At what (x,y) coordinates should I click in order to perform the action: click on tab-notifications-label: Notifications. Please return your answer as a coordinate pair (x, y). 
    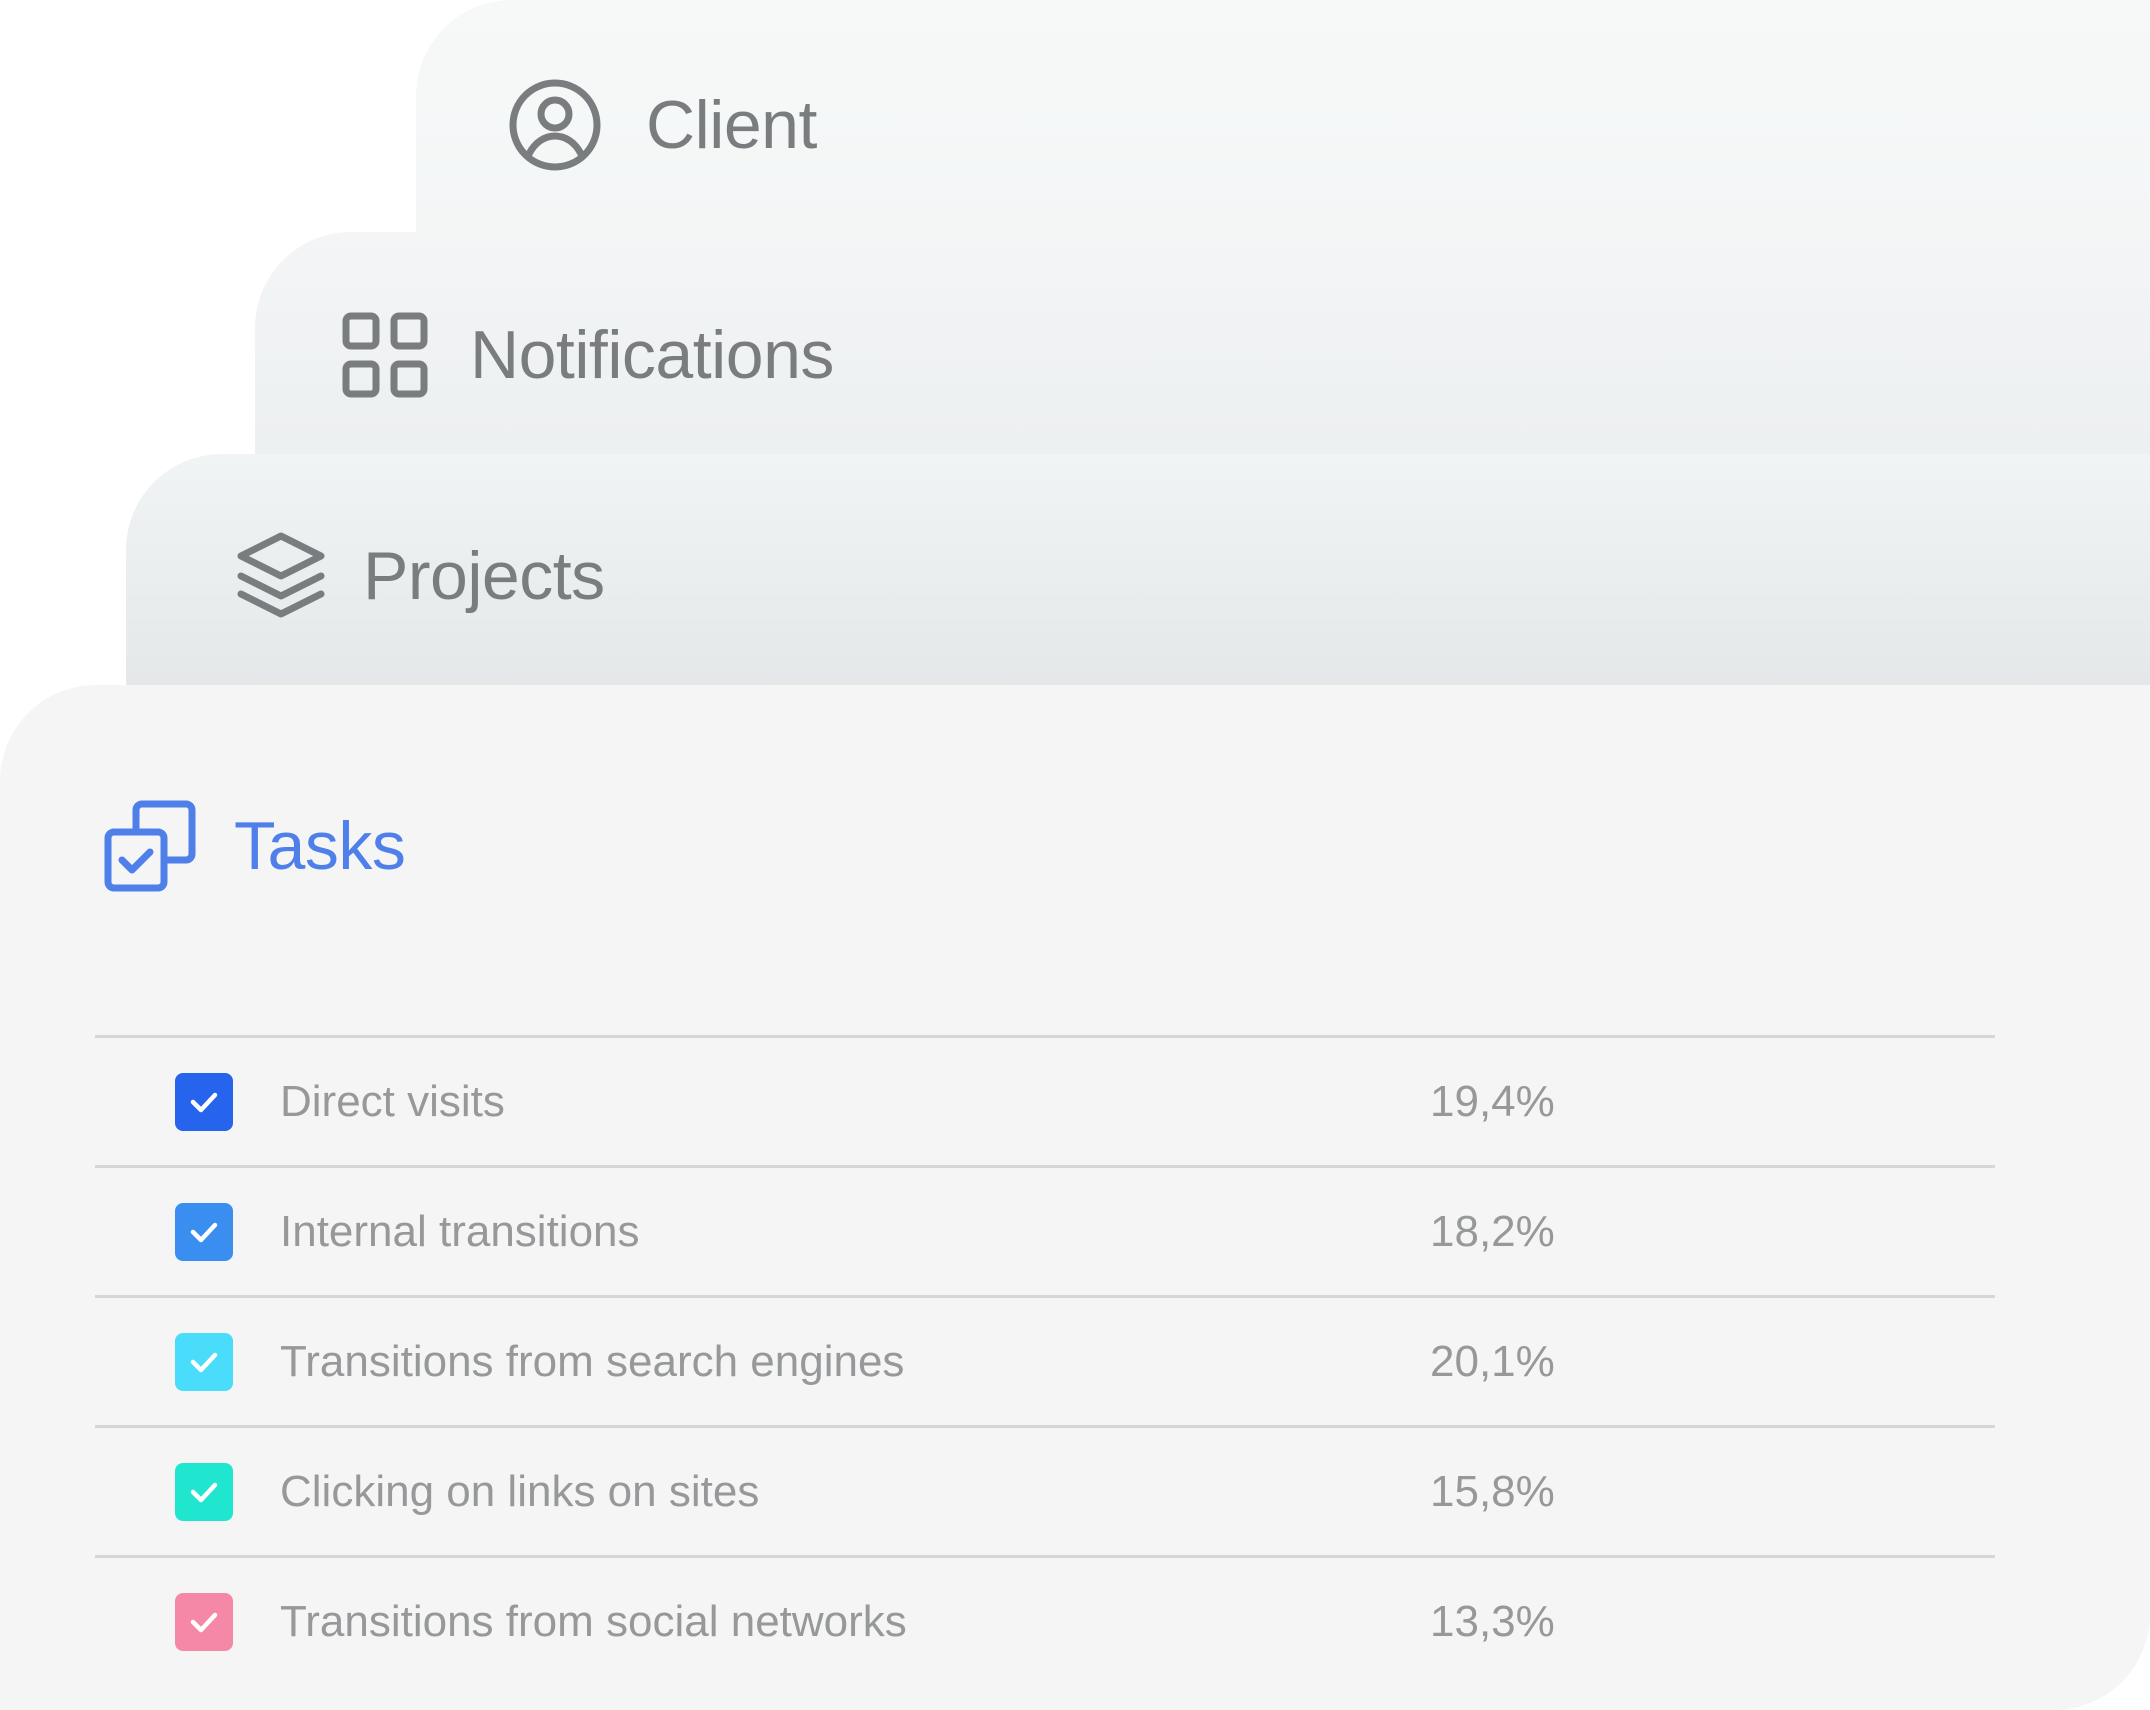
    Looking at the image, I should click on (652, 355).